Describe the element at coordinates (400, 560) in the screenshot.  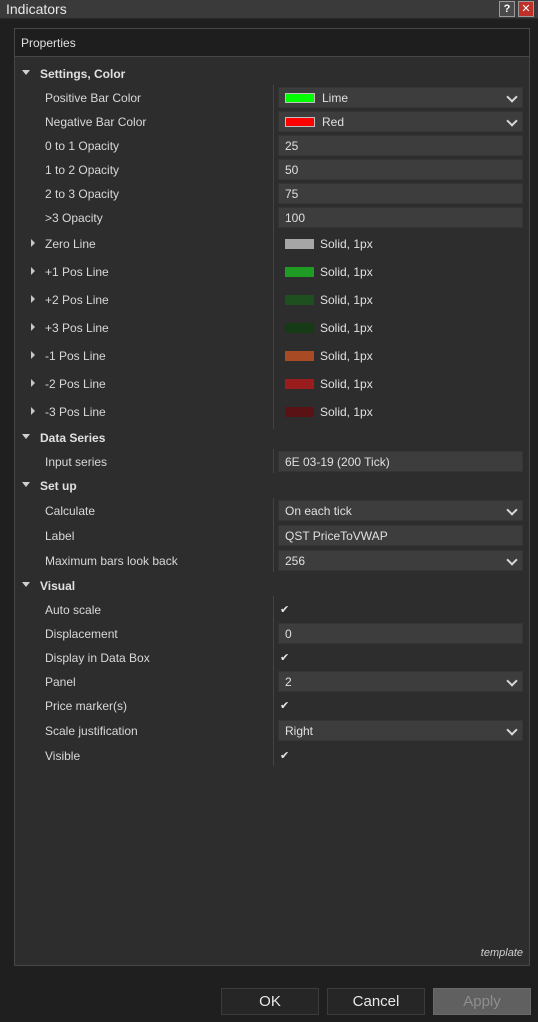
I see `max-bars-dropdown: 256` at that location.